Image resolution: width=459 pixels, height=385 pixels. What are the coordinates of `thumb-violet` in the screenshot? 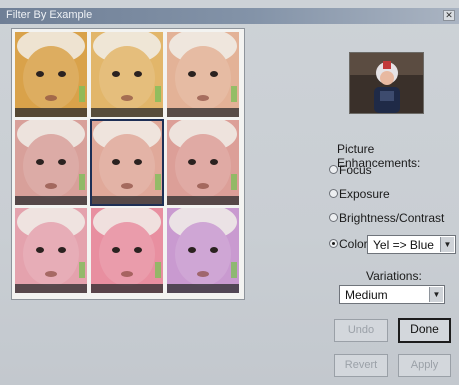 It's located at (203, 248).